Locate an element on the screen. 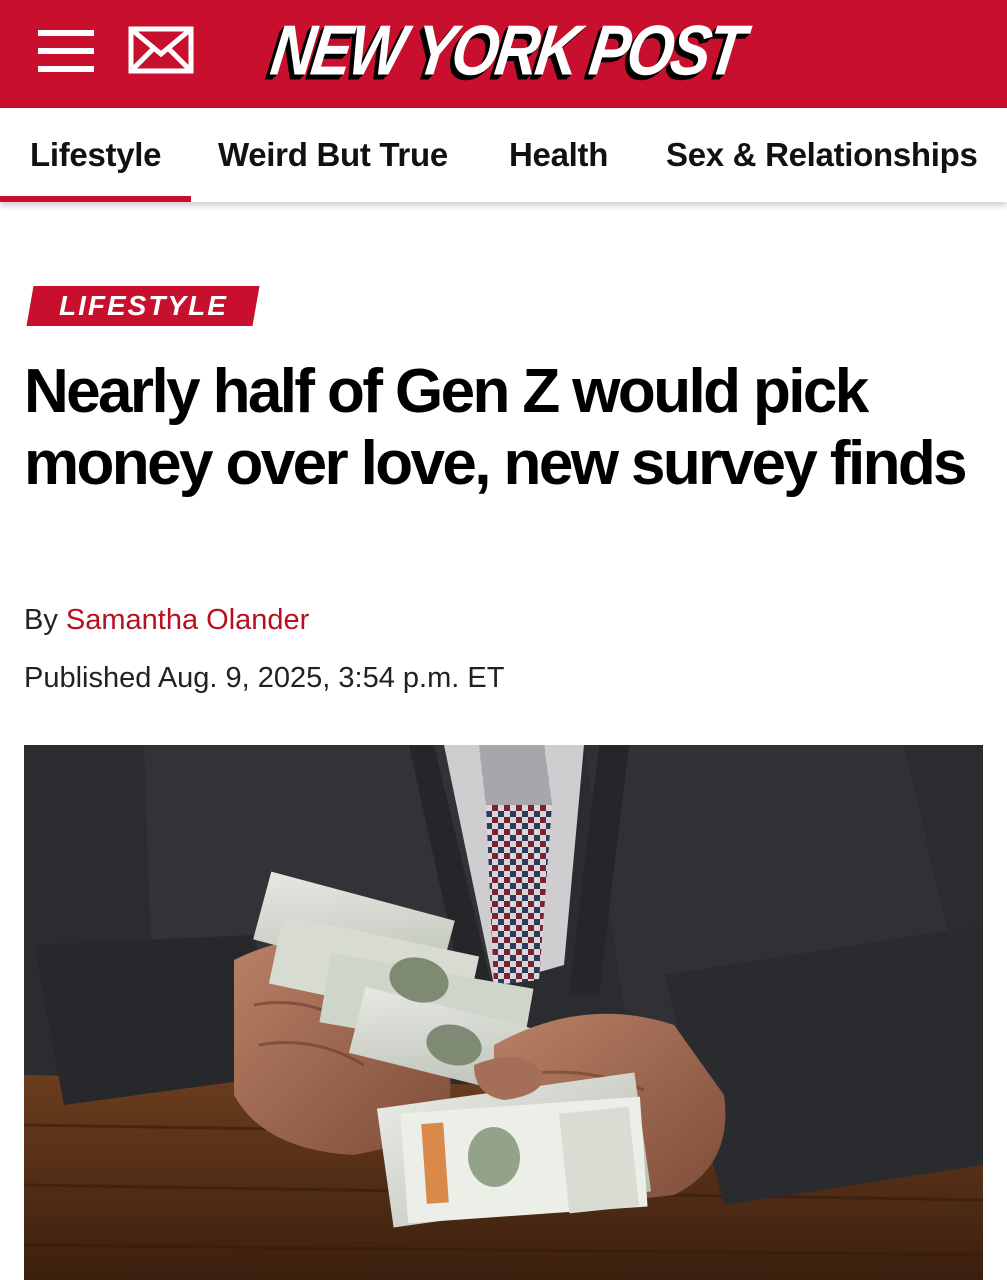 This screenshot has width=1007, height=1280. nav-item-sex-relationships: Sex & Relationships is located at coordinates (822, 155).